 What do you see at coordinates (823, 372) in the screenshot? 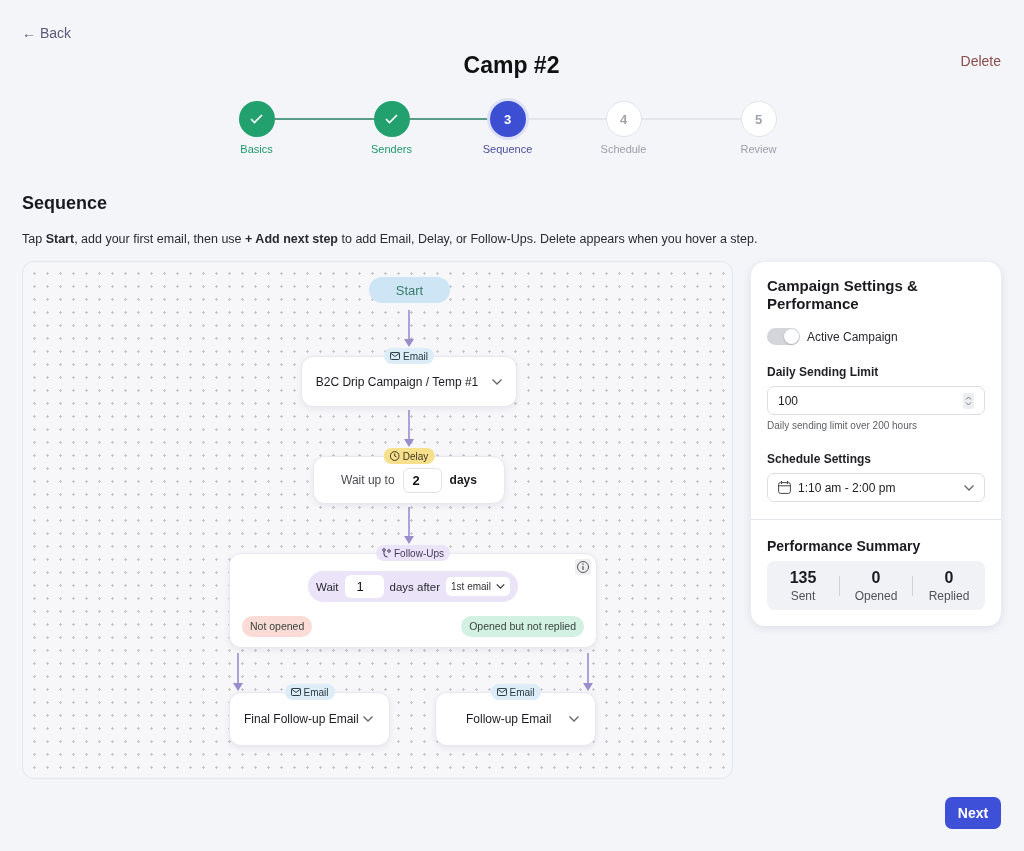
I see `field-label: Daily Sending Limit` at bounding box center [823, 372].